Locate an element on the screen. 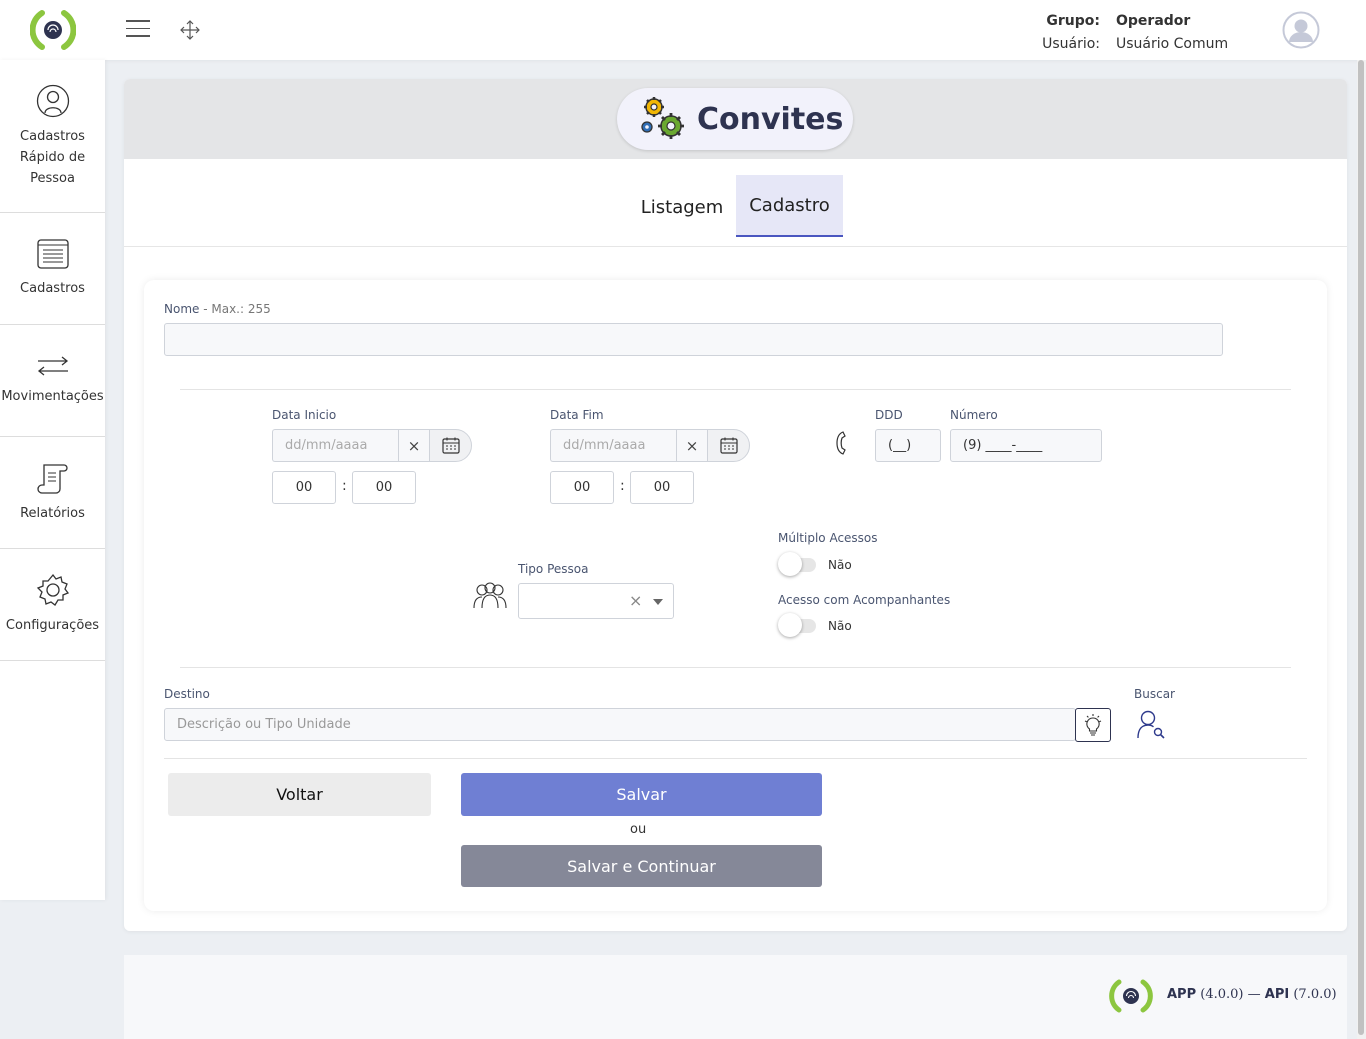  sidebar-item-movimentacoes: Movimentações is located at coordinates (52, 381).